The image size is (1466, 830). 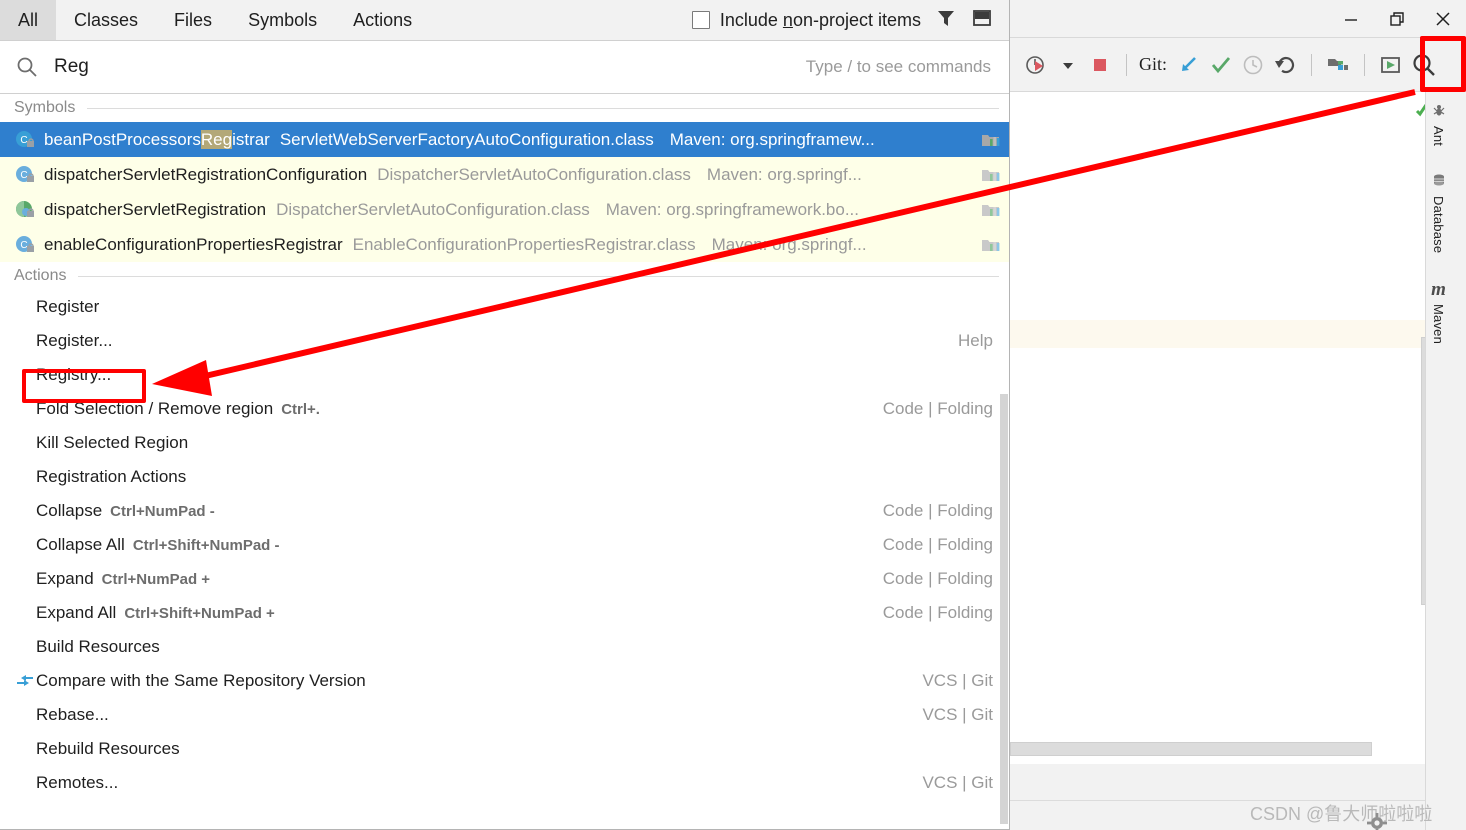 I want to click on include-non-project-items-checkbox: Include non-project items, so click(x=806, y=20).